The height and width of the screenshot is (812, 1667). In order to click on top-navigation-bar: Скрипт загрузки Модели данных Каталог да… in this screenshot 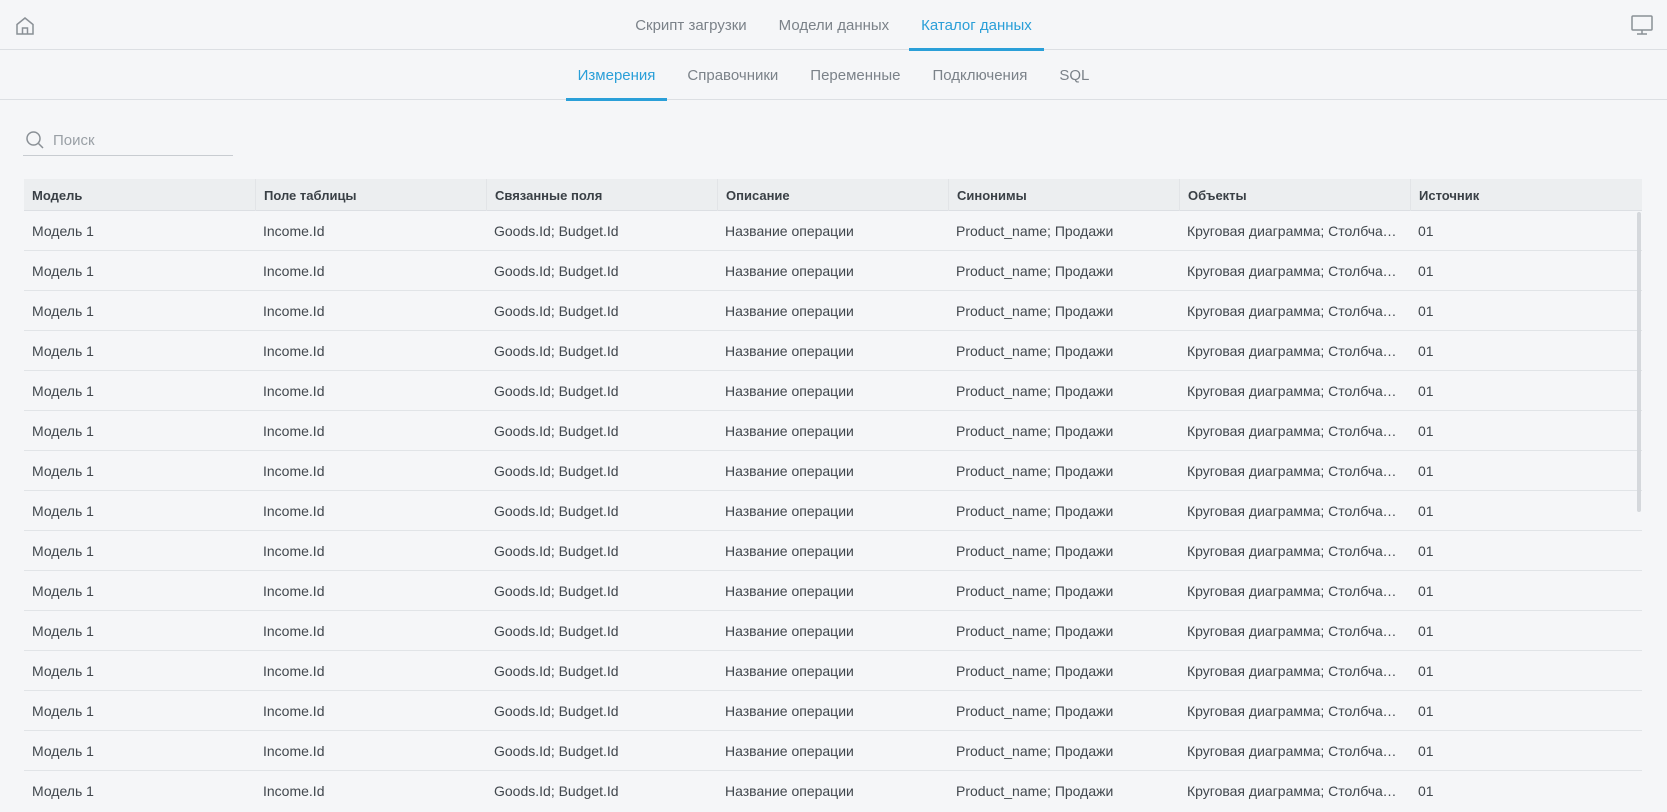, I will do `click(833, 25)`.